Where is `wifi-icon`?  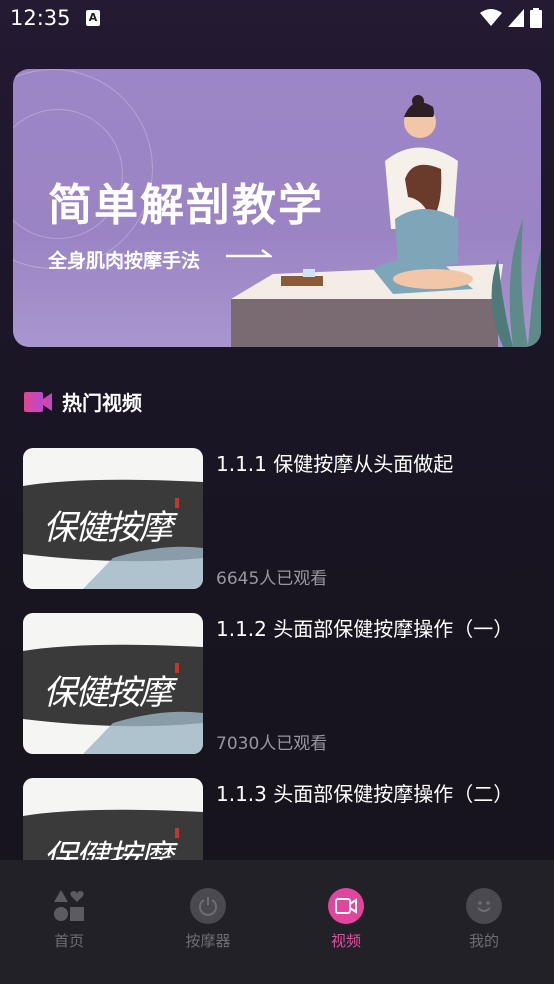 wifi-icon is located at coordinates (491, 17).